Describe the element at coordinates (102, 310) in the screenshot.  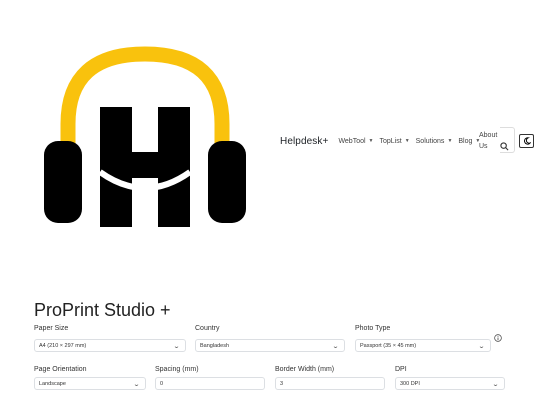
I see `page-title: ProPrint Studio +` at that location.